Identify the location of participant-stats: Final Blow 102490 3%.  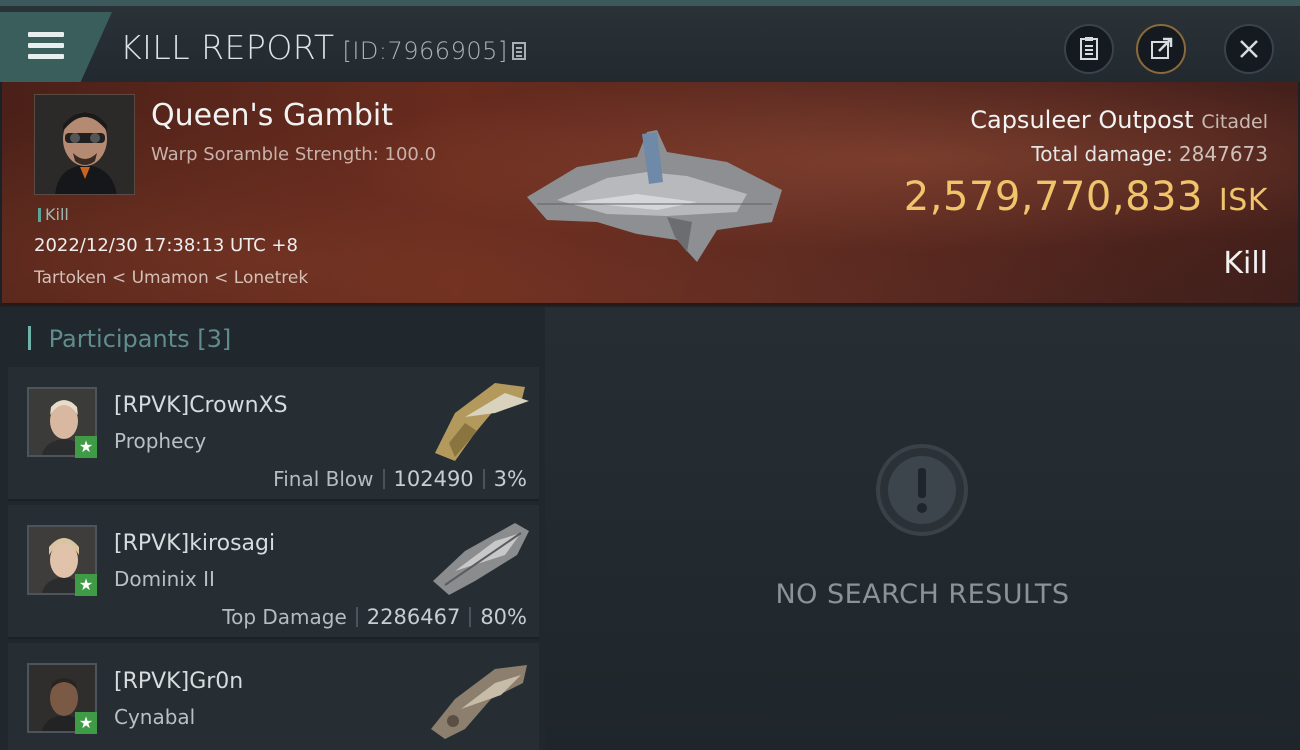
(400, 479).